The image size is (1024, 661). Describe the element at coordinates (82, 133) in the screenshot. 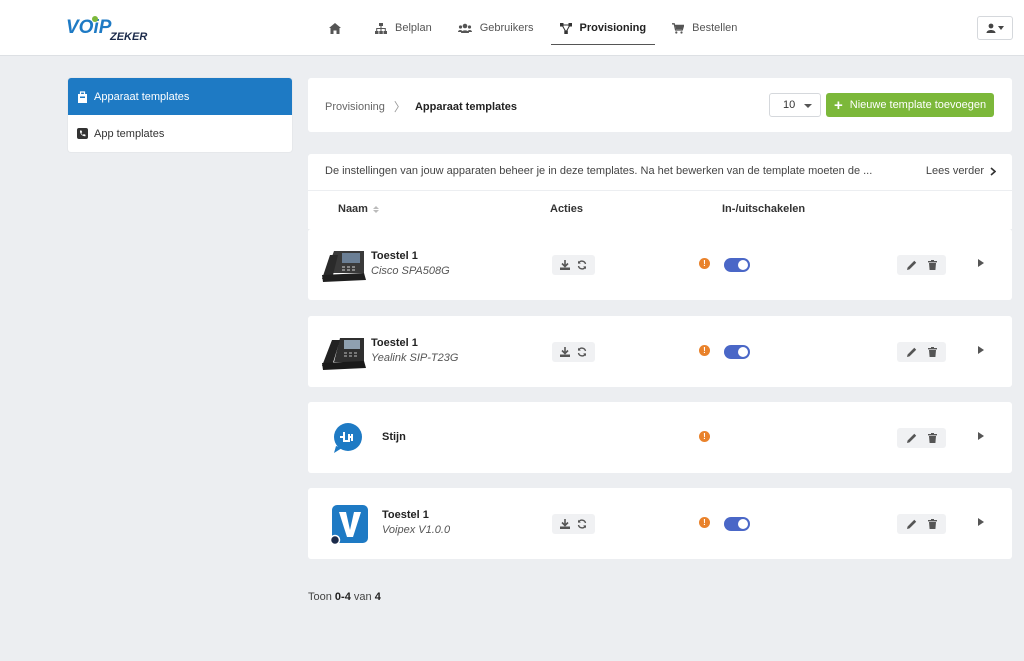

I see `phone-icon` at that location.